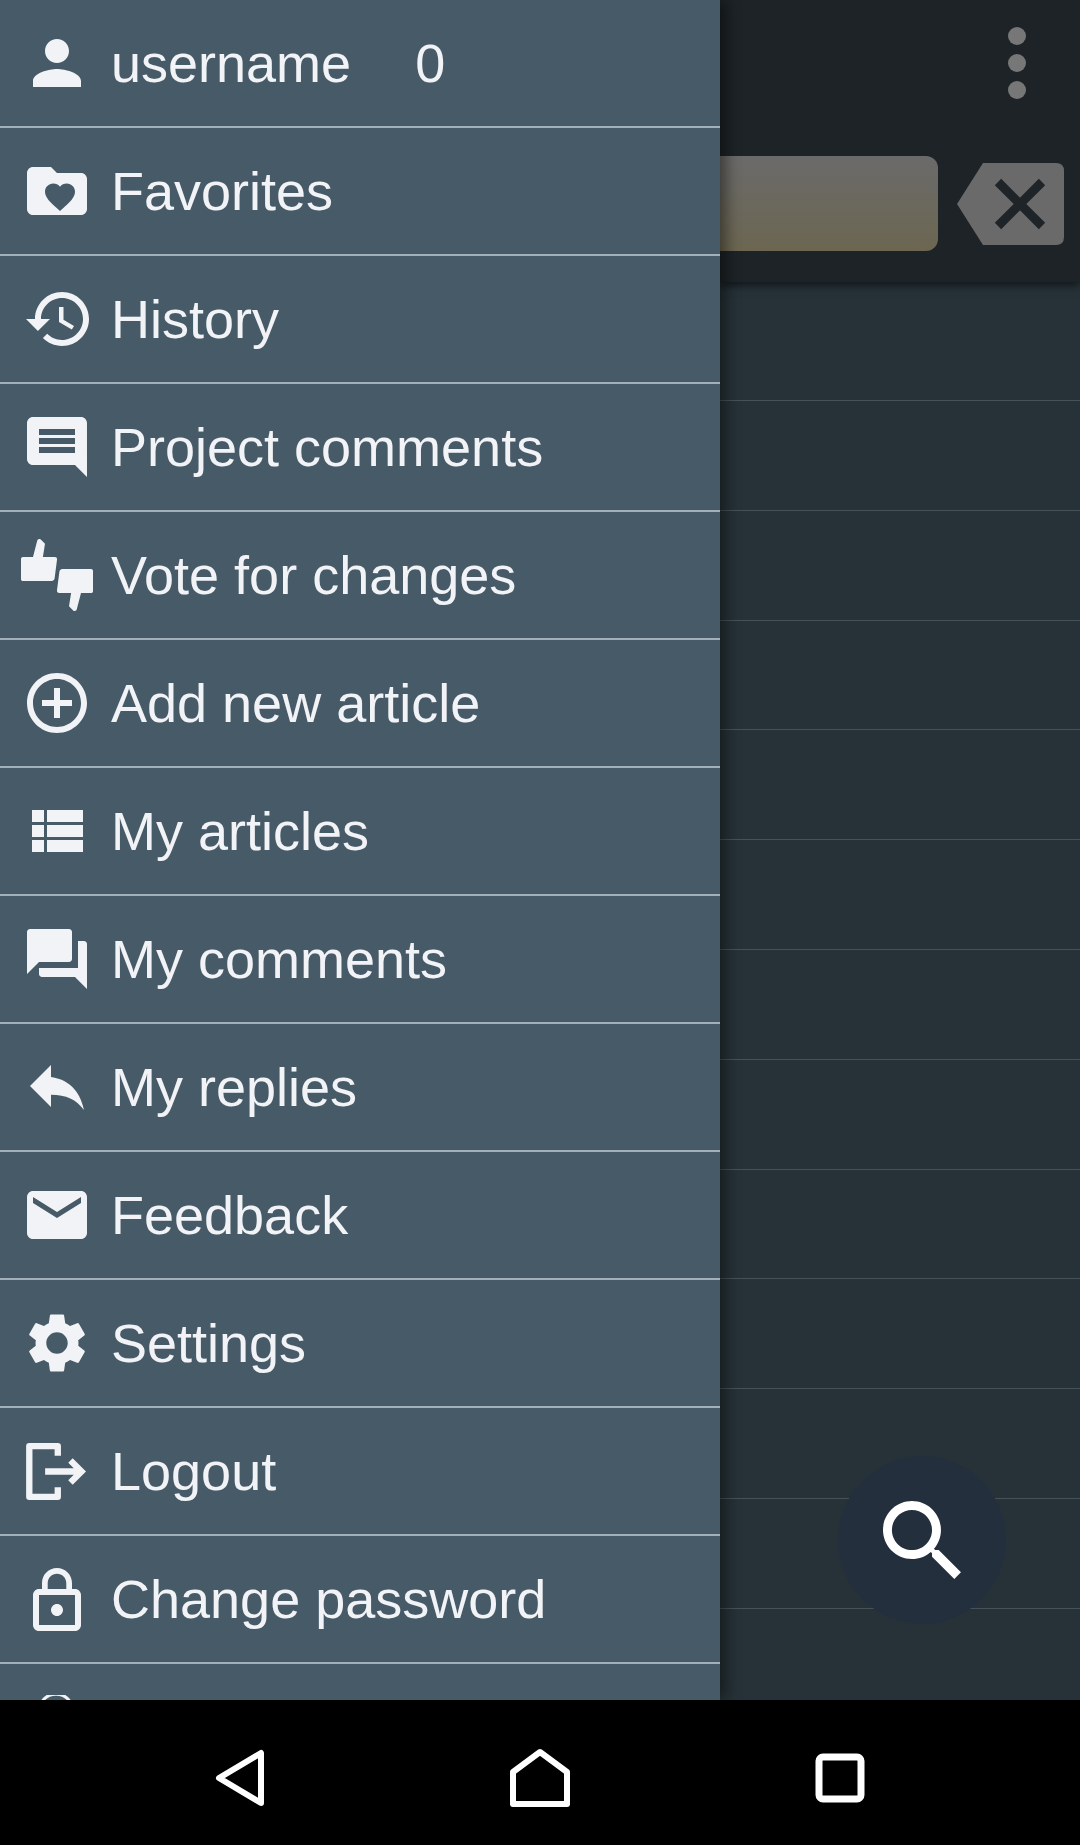  I want to click on menu-item: Logout, so click(360, 1472).